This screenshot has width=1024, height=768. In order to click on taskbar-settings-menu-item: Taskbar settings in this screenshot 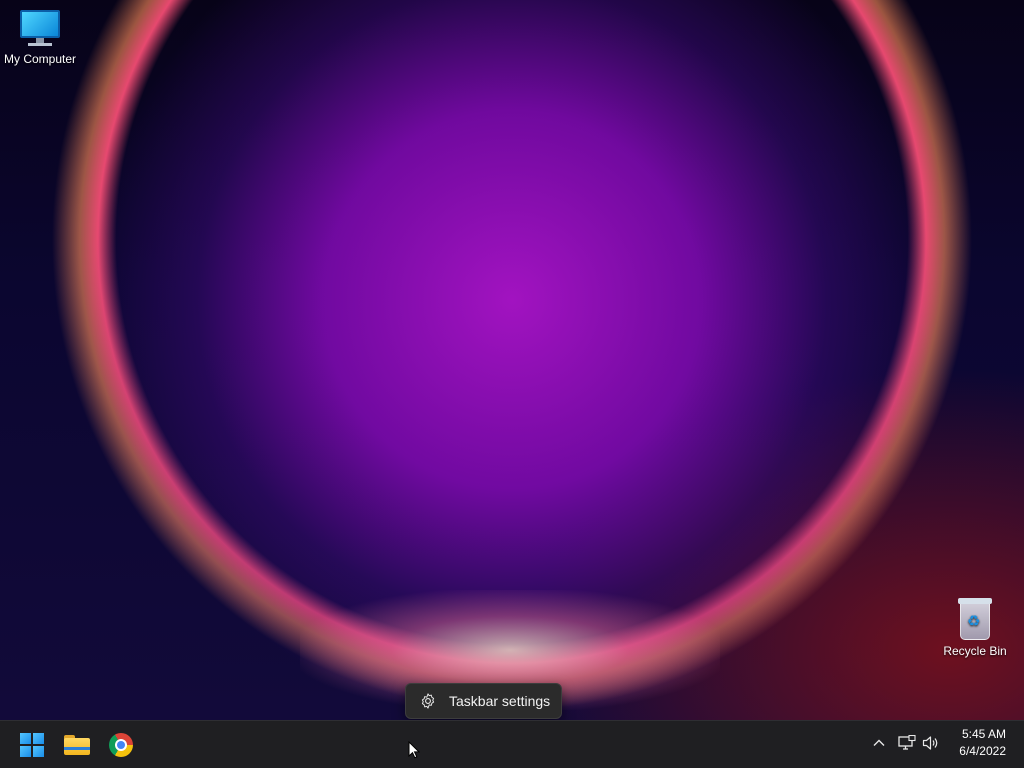, I will do `click(483, 701)`.